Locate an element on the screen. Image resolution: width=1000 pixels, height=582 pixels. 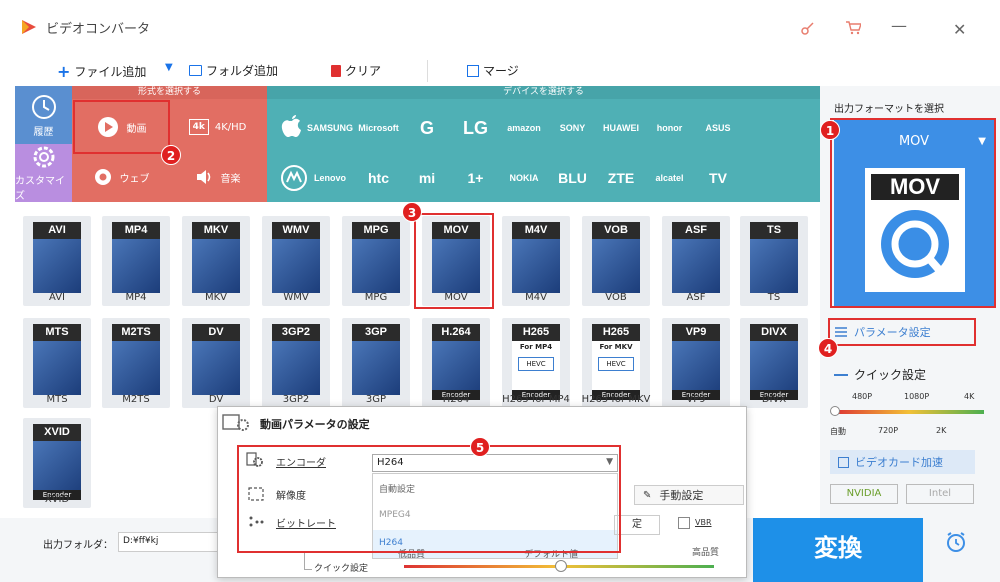
nvidia-chip: NVIDIA is located at coordinates (864, 494).